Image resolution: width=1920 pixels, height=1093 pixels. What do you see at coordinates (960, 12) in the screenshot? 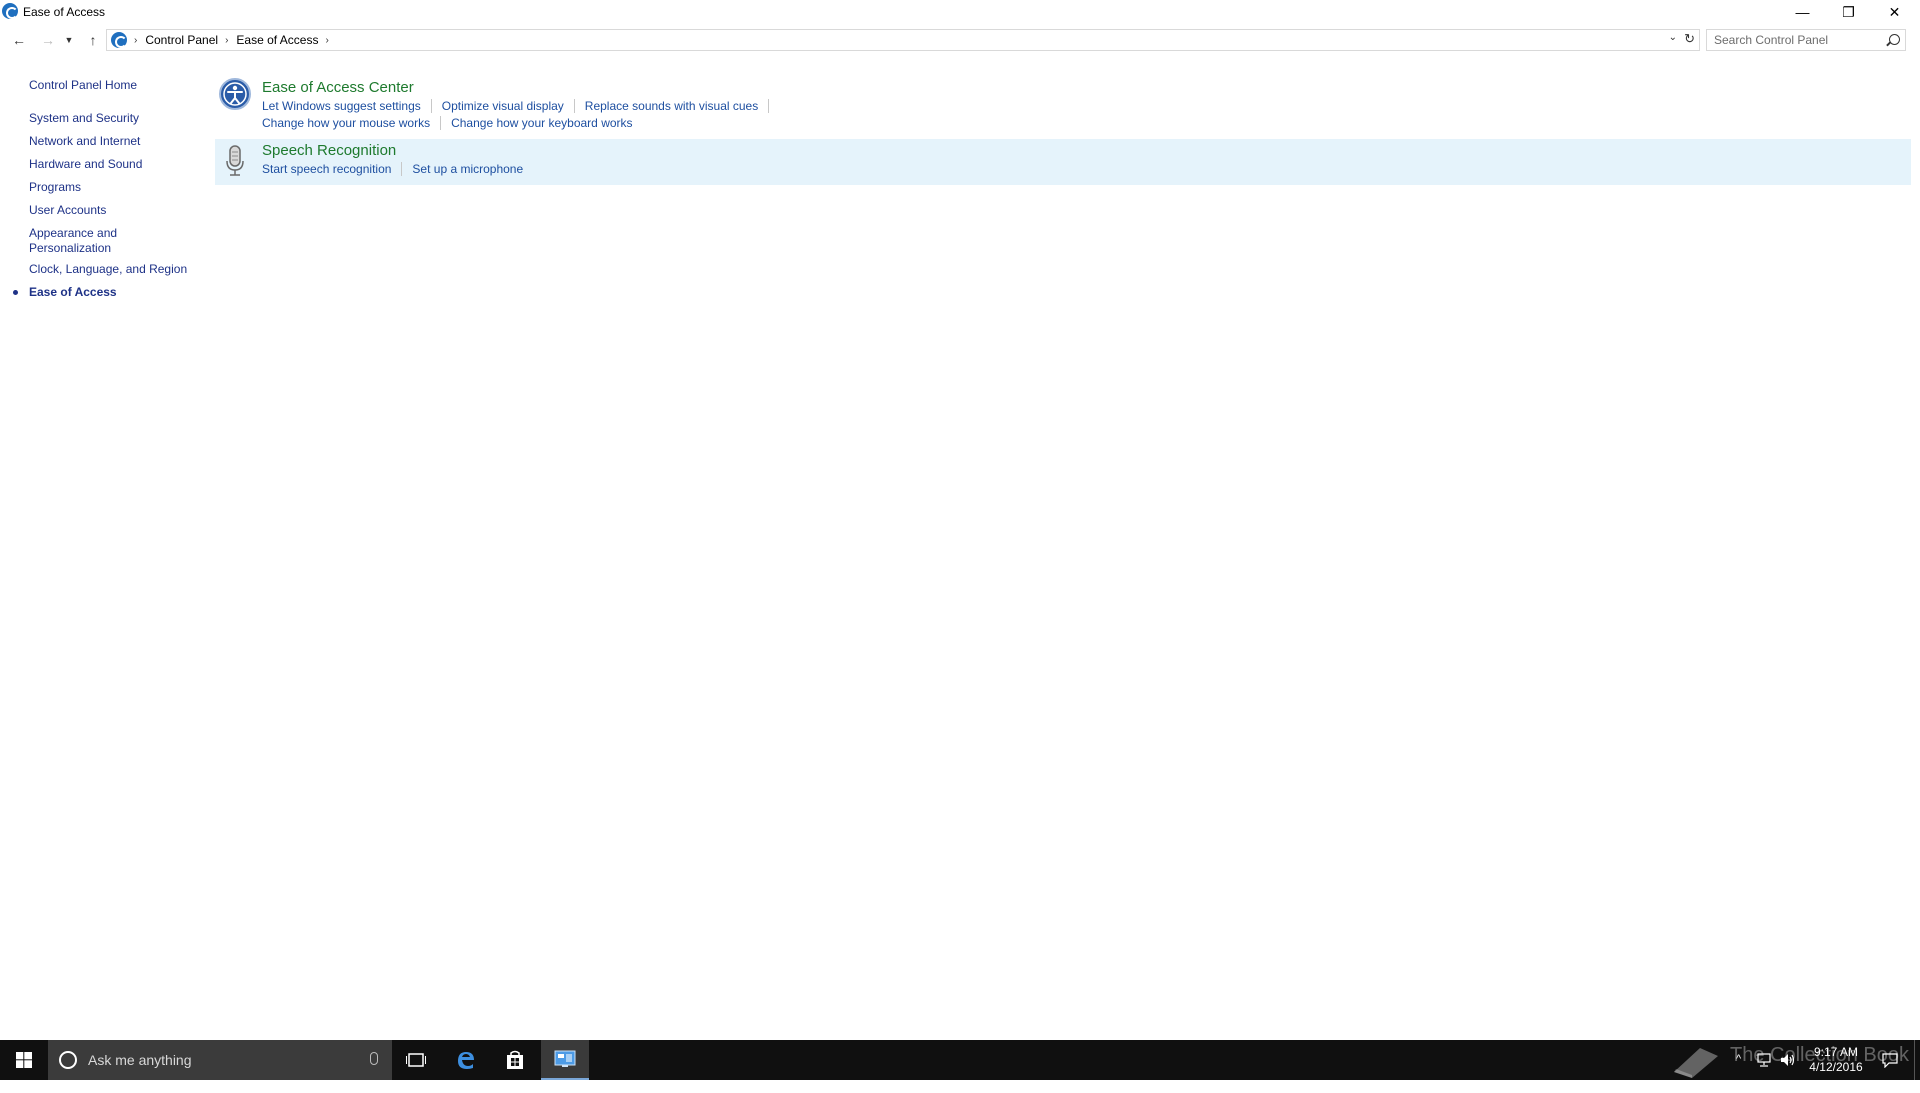
I see `title-bar: Ease of Access — ❐ ✕` at bounding box center [960, 12].